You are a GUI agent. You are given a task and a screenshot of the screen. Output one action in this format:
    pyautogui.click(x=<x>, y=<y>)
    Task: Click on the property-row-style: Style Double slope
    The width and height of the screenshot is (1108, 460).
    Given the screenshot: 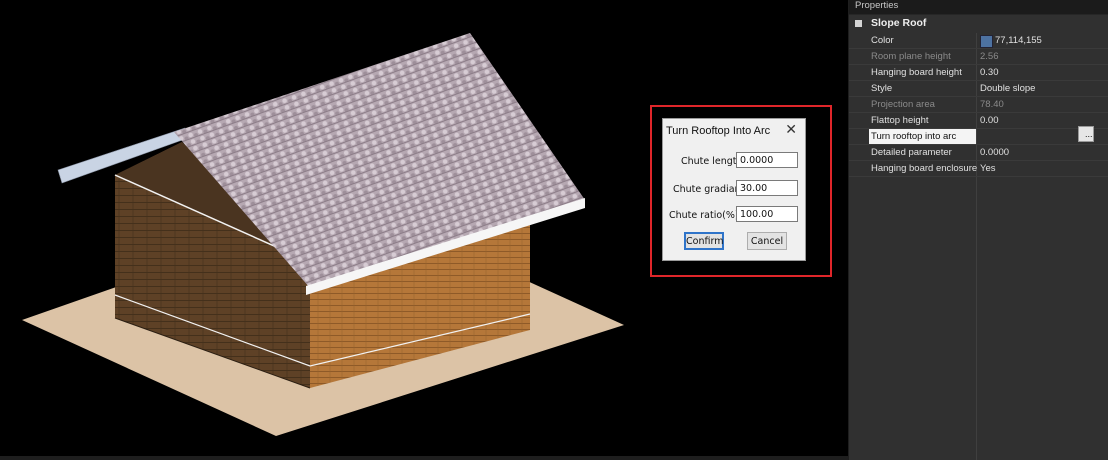 What is the action you would take?
    pyautogui.click(x=978, y=89)
    